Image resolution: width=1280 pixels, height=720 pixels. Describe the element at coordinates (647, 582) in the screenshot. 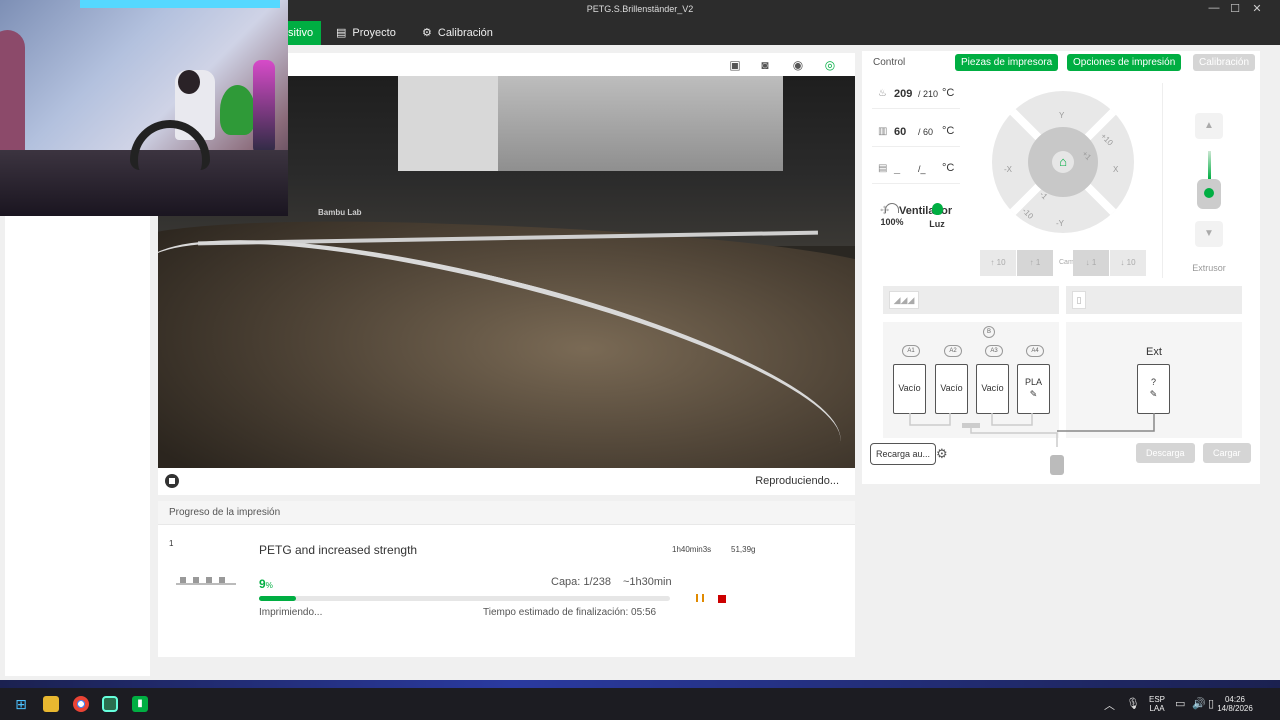

I see `remaining-time: ~1h30min` at that location.